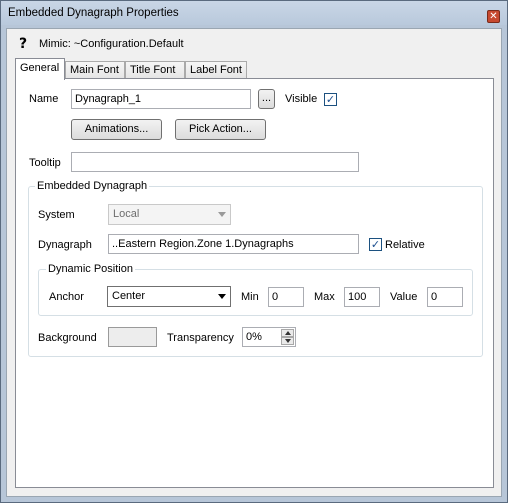 The height and width of the screenshot is (503, 508). I want to click on max-label: Max, so click(324, 297).